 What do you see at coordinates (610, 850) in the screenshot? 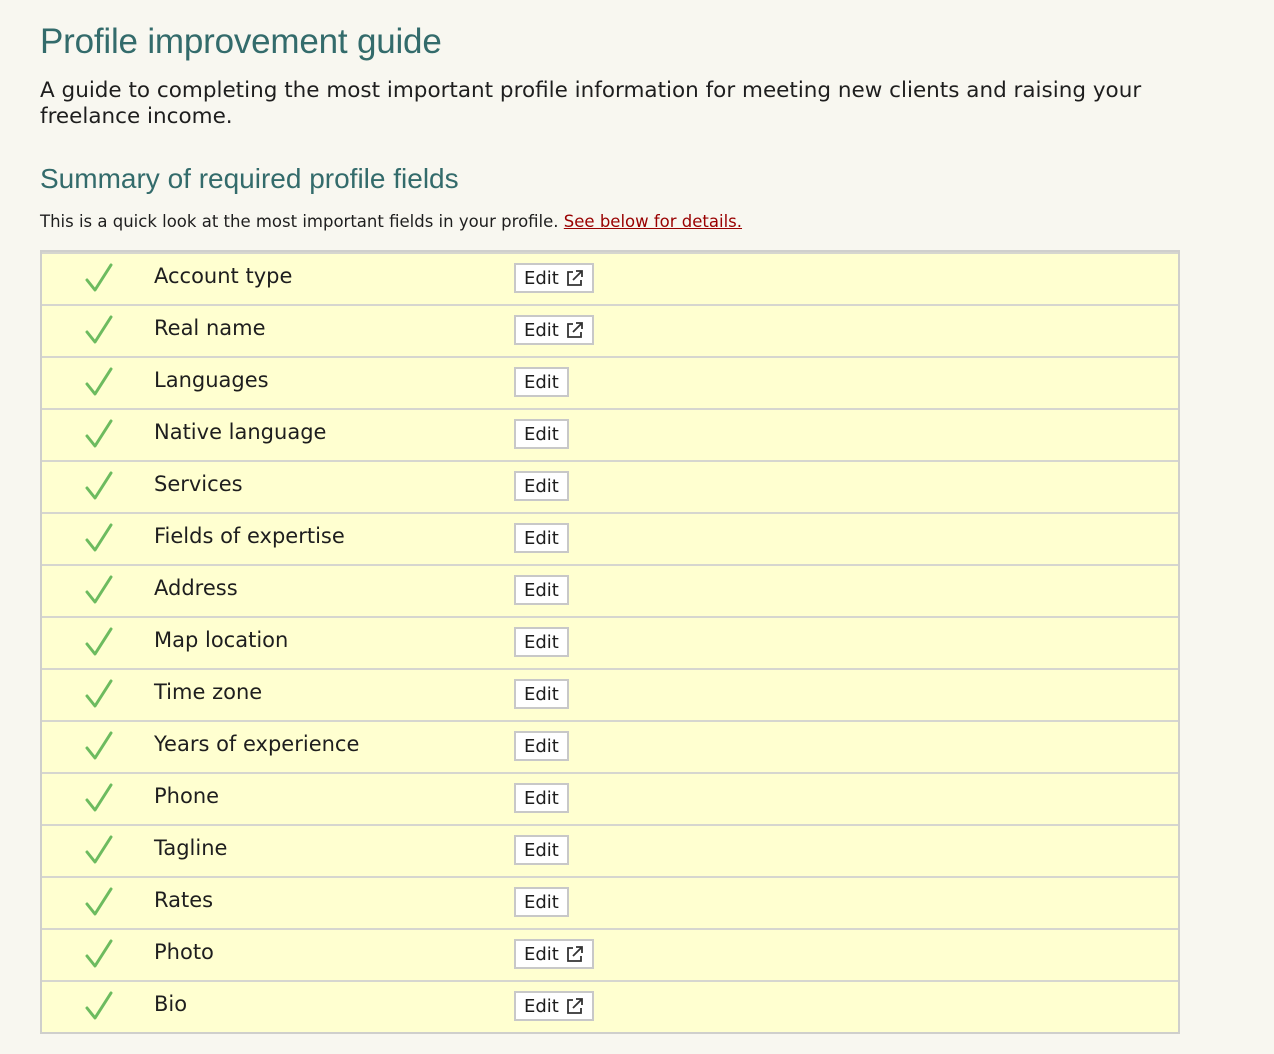
I see `field-row-tagline: Tagline Edit` at bounding box center [610, 850].